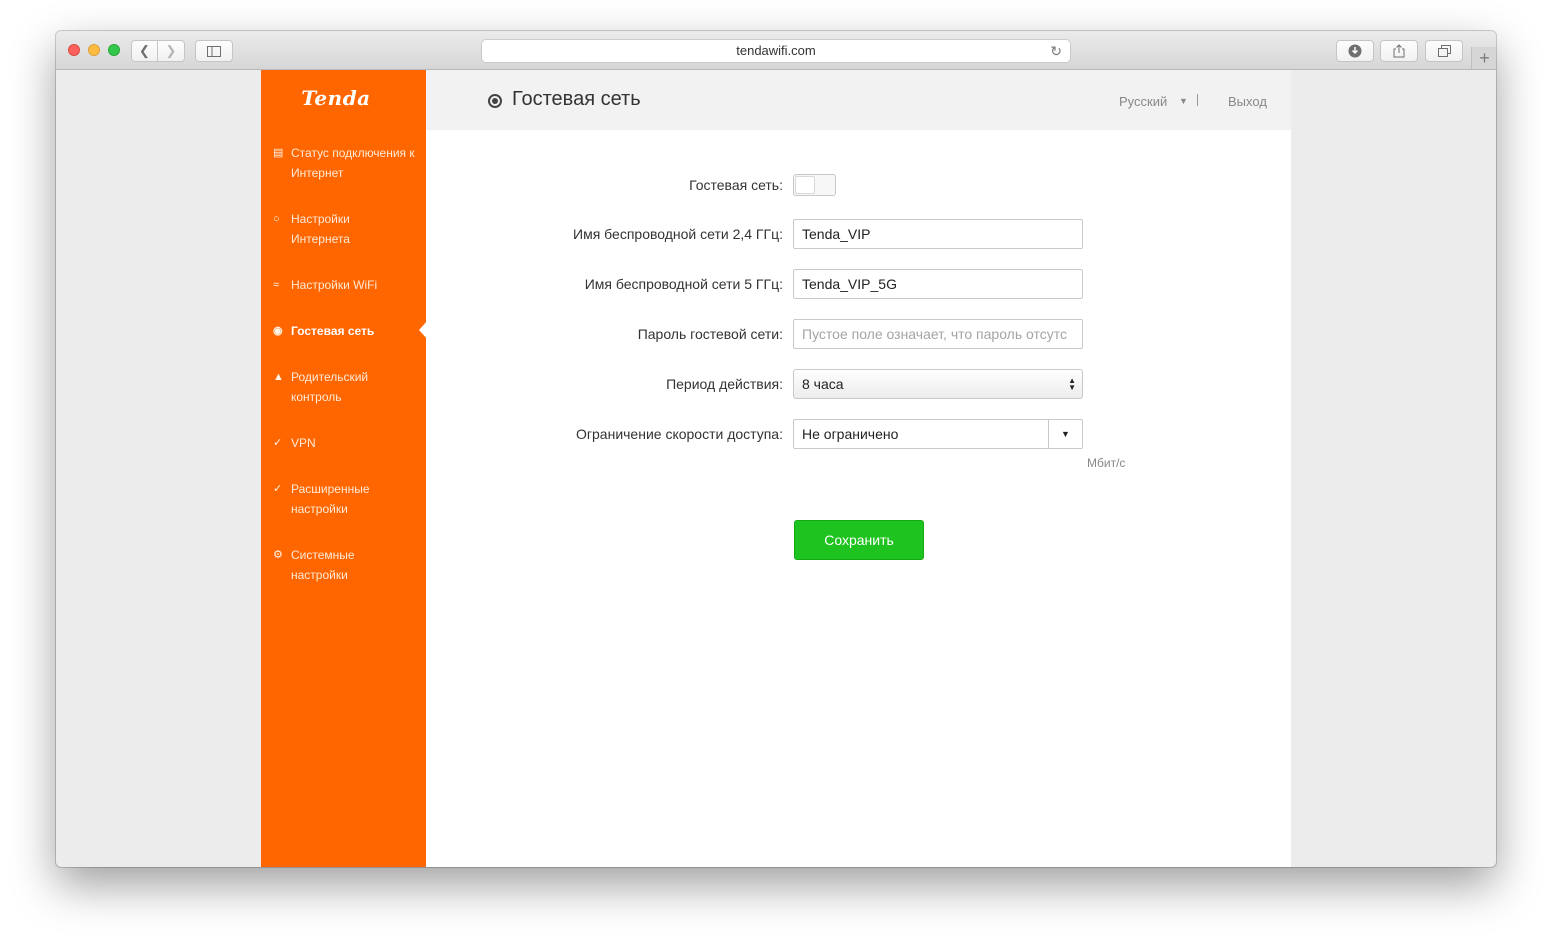 The width and height of the screenshot is (1552, 947). What do you see at coordinates (114, 50) in the screenshot?
I see `zoom-window-button` at bounding box center [114, 50].